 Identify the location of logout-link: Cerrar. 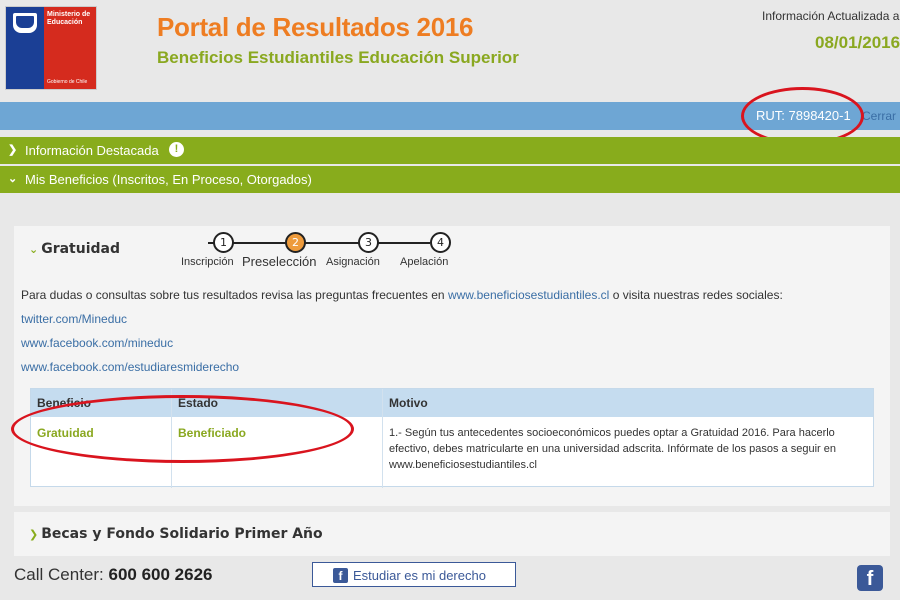
(879, 116).